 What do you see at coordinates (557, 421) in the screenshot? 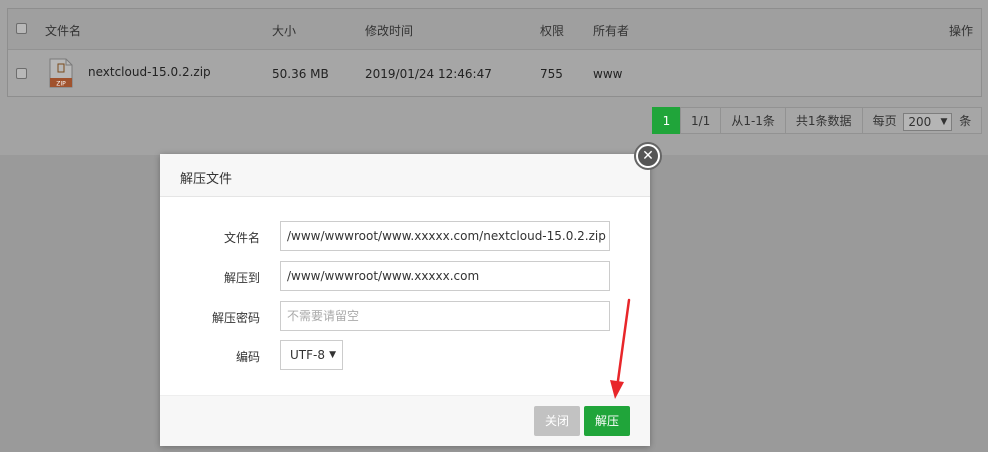
I see `close-button: 关闭` at bounding box center [557, 421].